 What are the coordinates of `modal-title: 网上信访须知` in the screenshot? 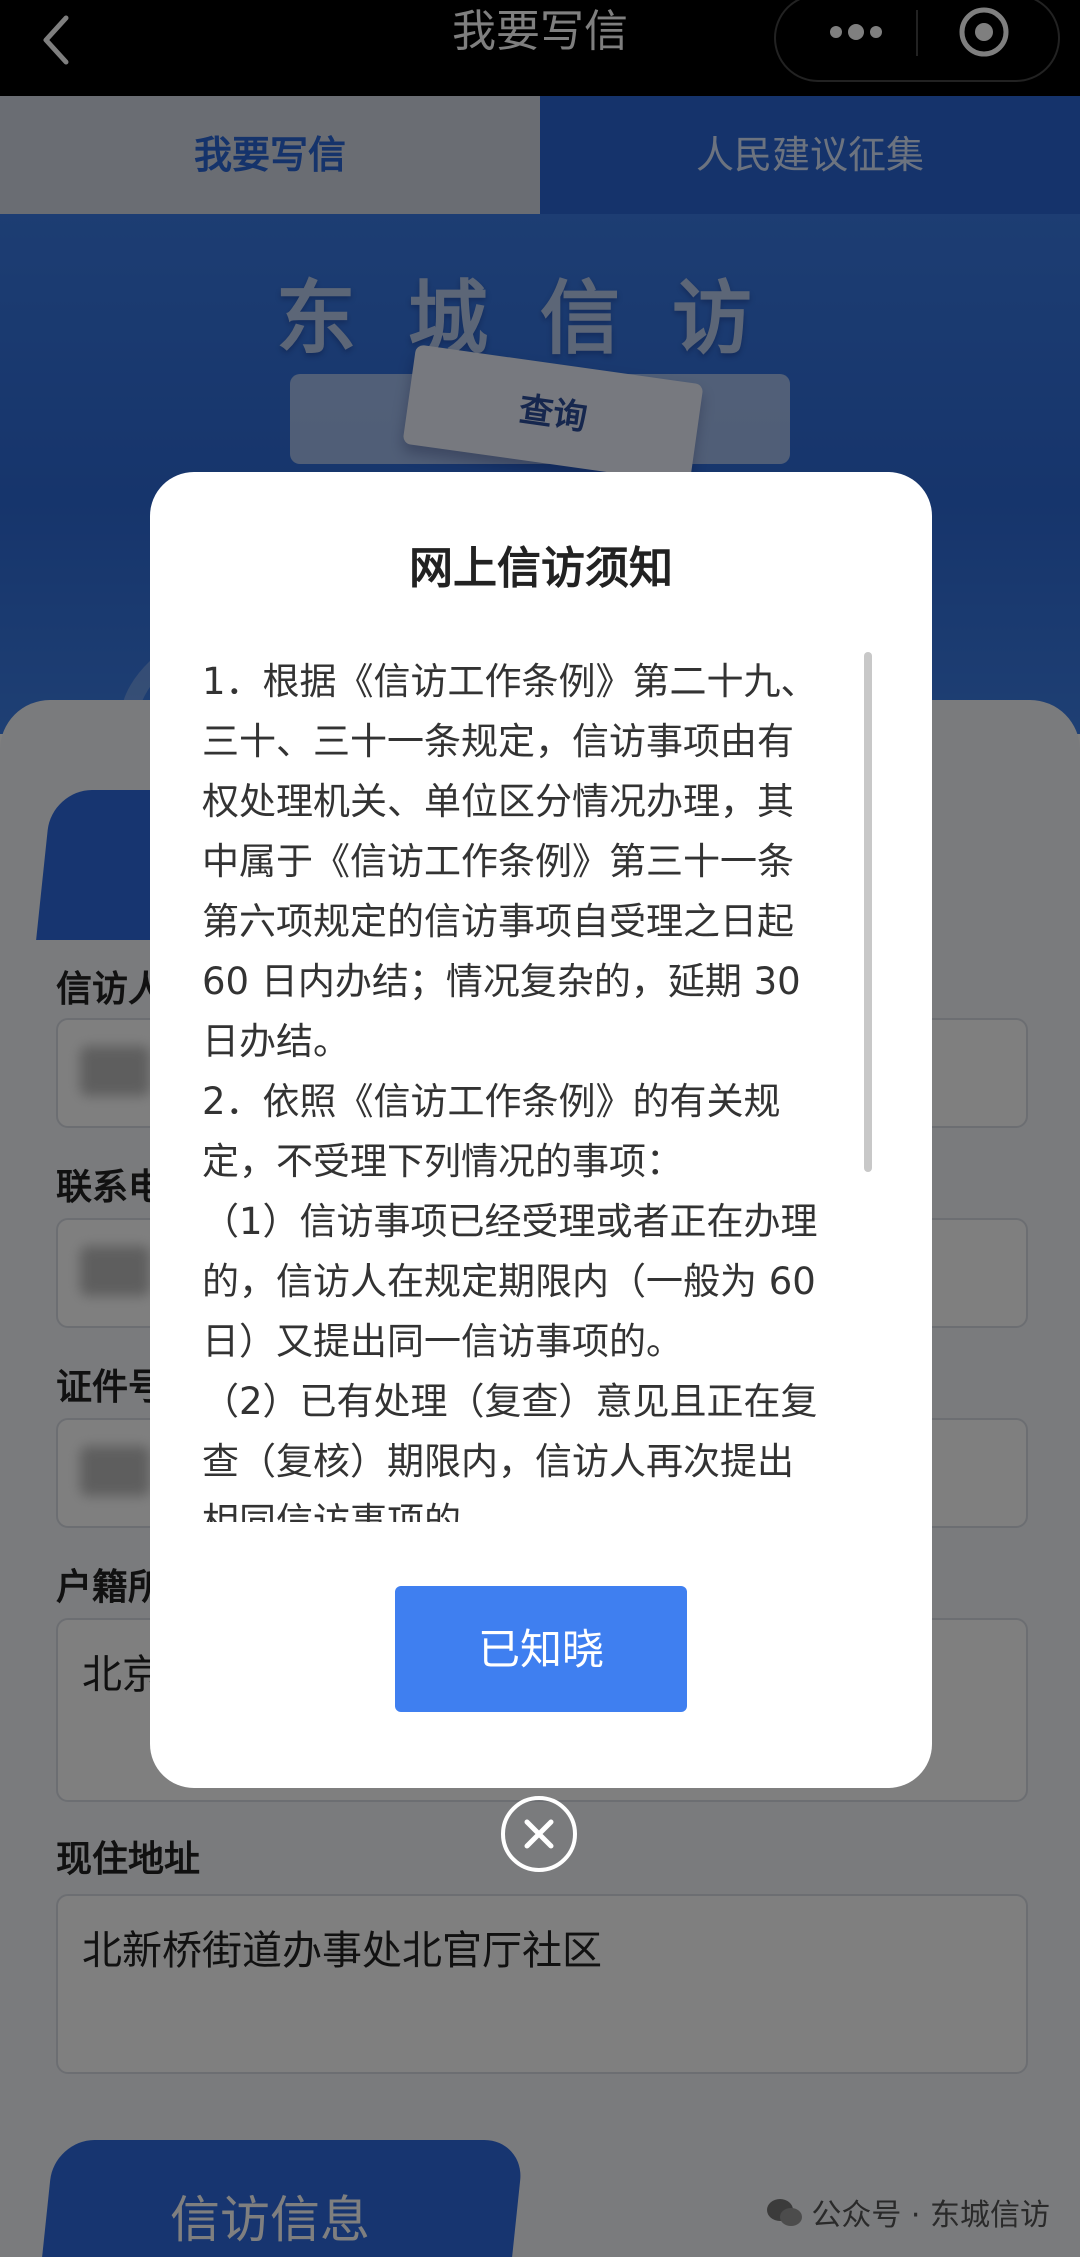 It's located at (541, 568).